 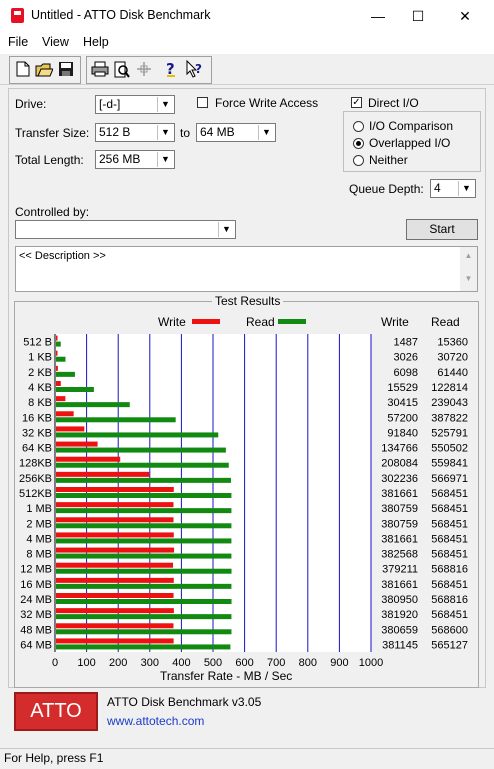 What do you see at coordinates (39, 509) in the screenshot?
I see `row-label: 1 MB` at bounding box center [39, 509].